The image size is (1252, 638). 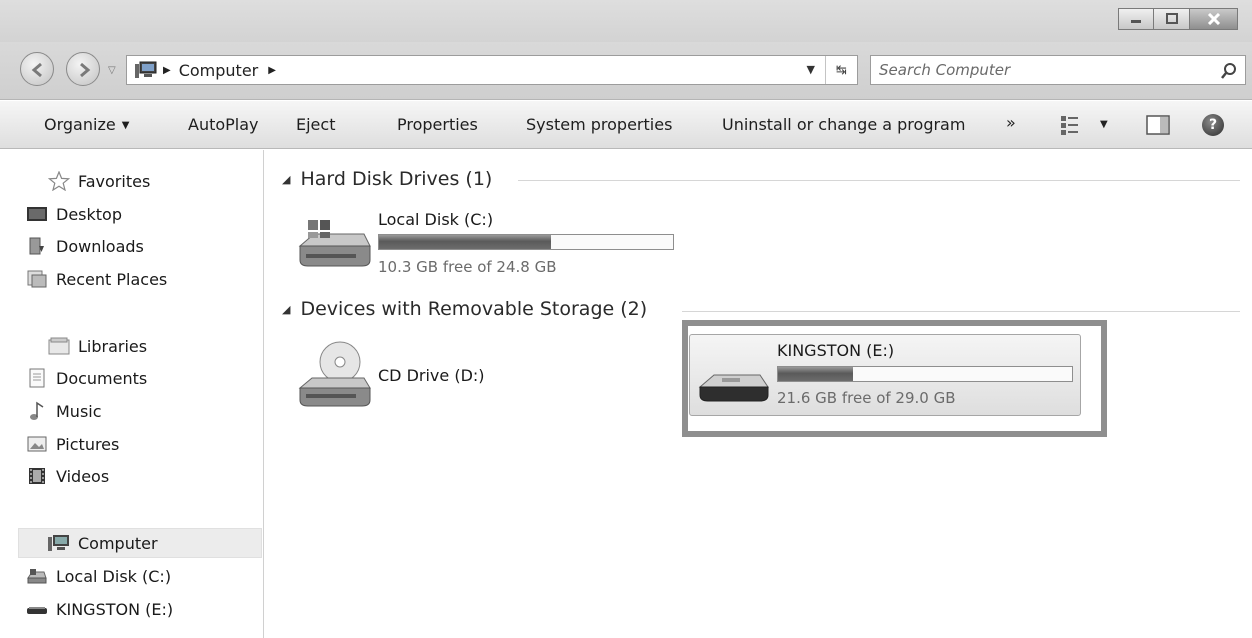 What do you see at coordinates (272, 70) in the screenshot?
I see `breadcrumb-chevron-icon: ▶` at bounding box center [272, 70].